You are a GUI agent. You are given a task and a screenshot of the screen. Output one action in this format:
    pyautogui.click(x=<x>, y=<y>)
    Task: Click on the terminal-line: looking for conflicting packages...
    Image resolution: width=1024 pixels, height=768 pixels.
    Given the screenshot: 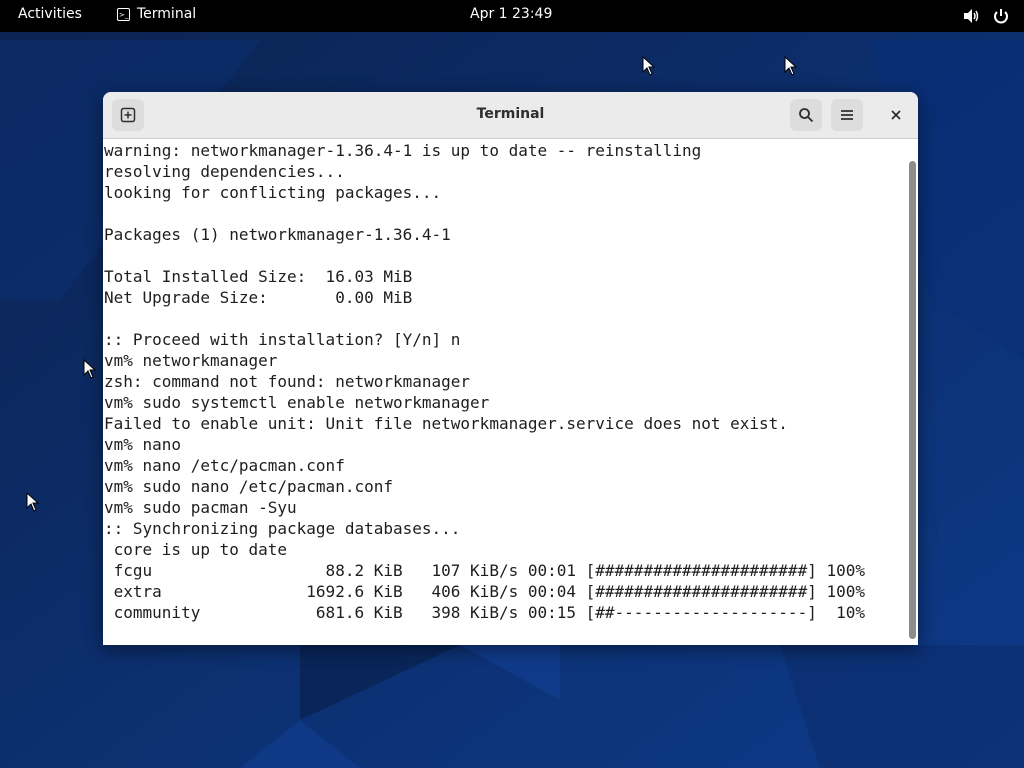 What is the action you would take?
    pyautogui.click(x=273, y=192)
    